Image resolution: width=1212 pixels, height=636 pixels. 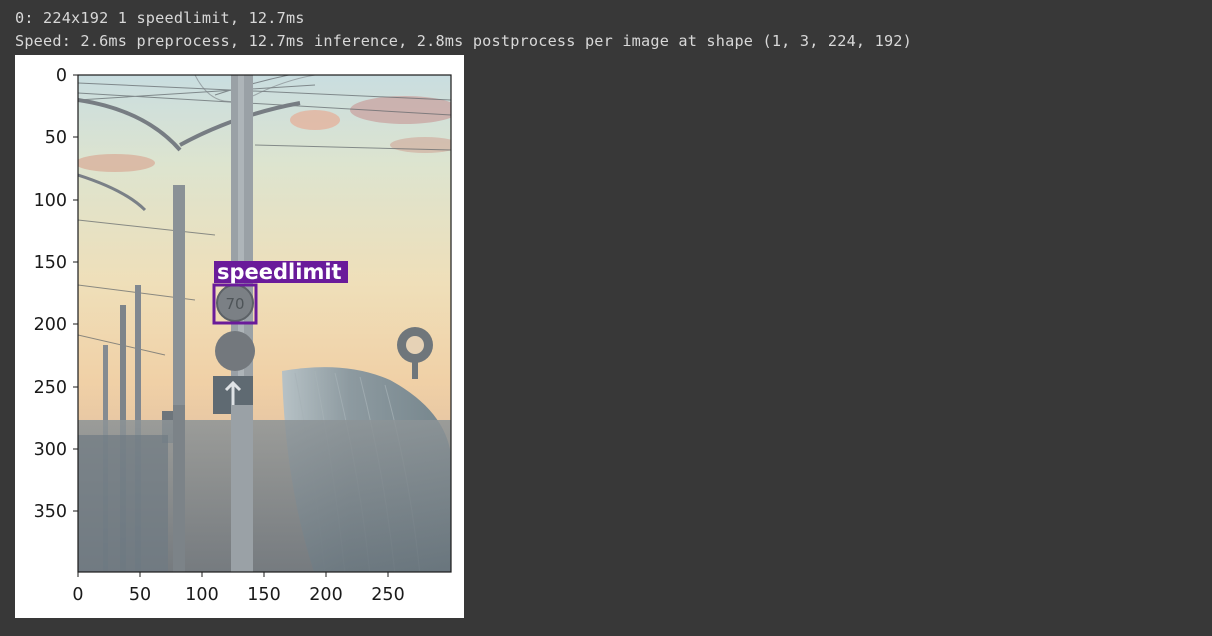 What do you see at coordinates (325, 595) in the screenshot?
I see `x-tick-label: 200` at bounding box center [325, 595].